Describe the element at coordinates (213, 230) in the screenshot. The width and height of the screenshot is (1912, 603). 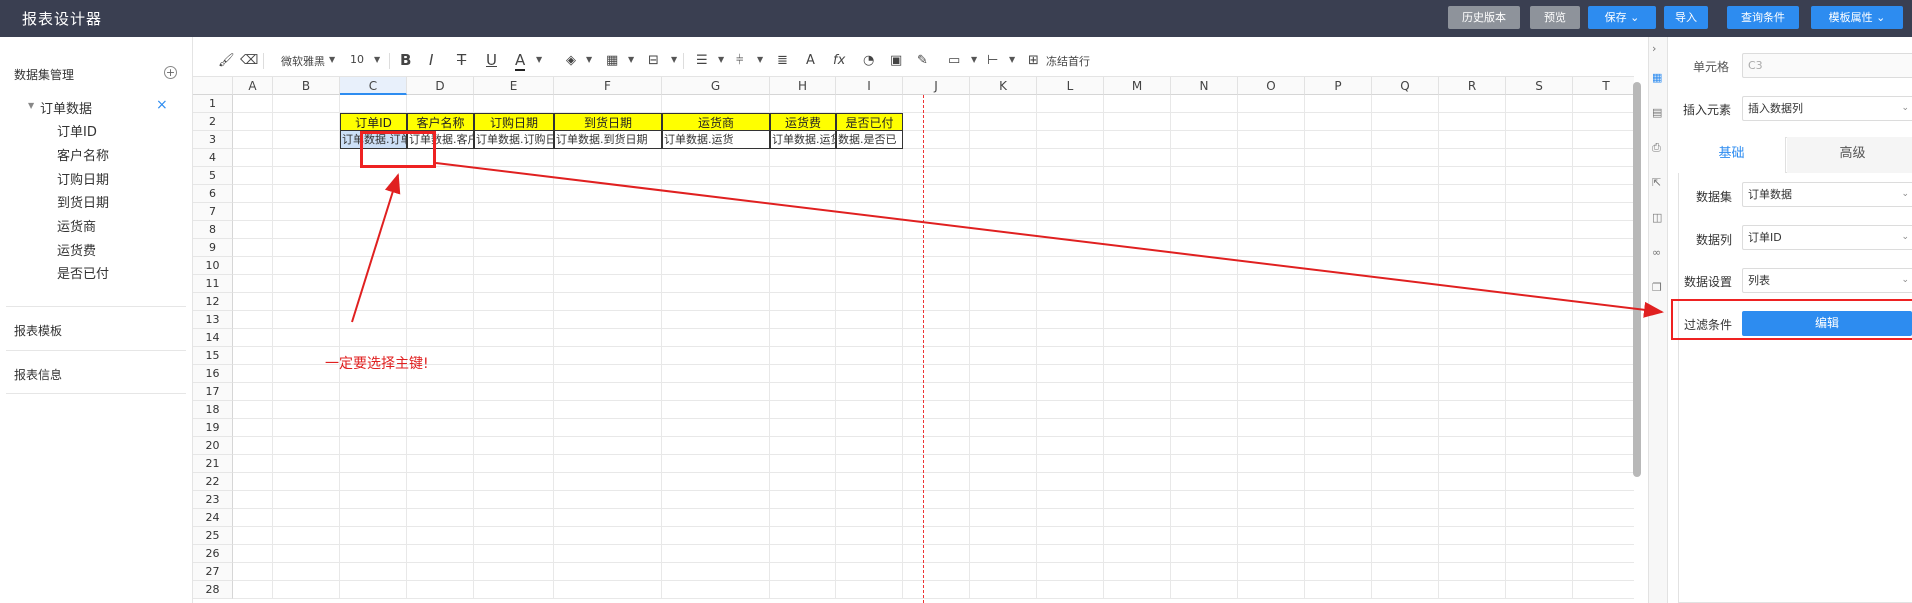
I see `row-header: 8` at that location.